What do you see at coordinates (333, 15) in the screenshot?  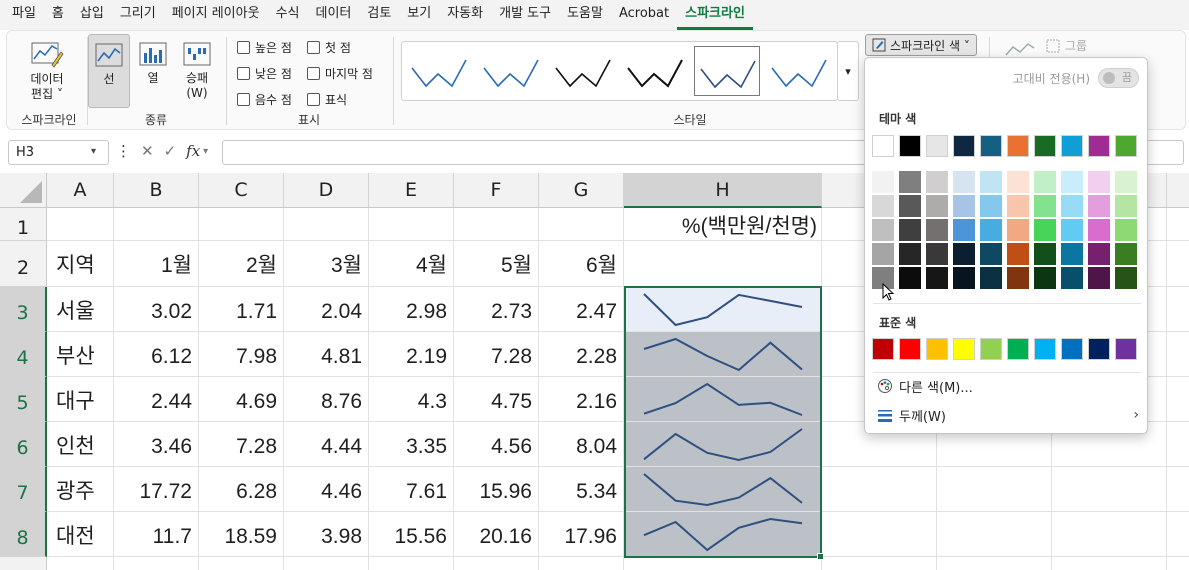 I see `menu-item: 데이터` at bounding box center [333, 15].